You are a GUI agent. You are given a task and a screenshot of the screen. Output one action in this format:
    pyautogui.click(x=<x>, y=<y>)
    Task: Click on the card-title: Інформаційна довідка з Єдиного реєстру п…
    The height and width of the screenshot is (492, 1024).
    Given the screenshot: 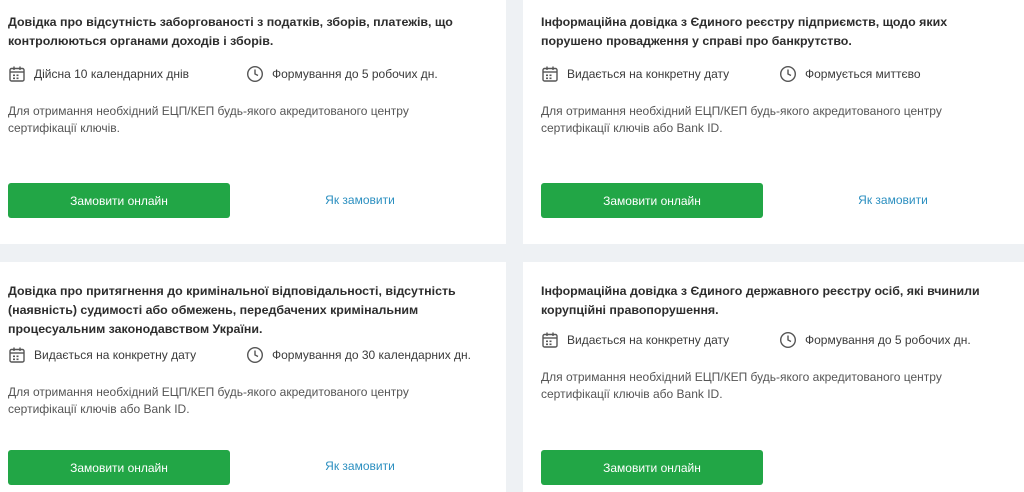 What is the action you would take?
    pyautogui.click(x=744, y=31)
    